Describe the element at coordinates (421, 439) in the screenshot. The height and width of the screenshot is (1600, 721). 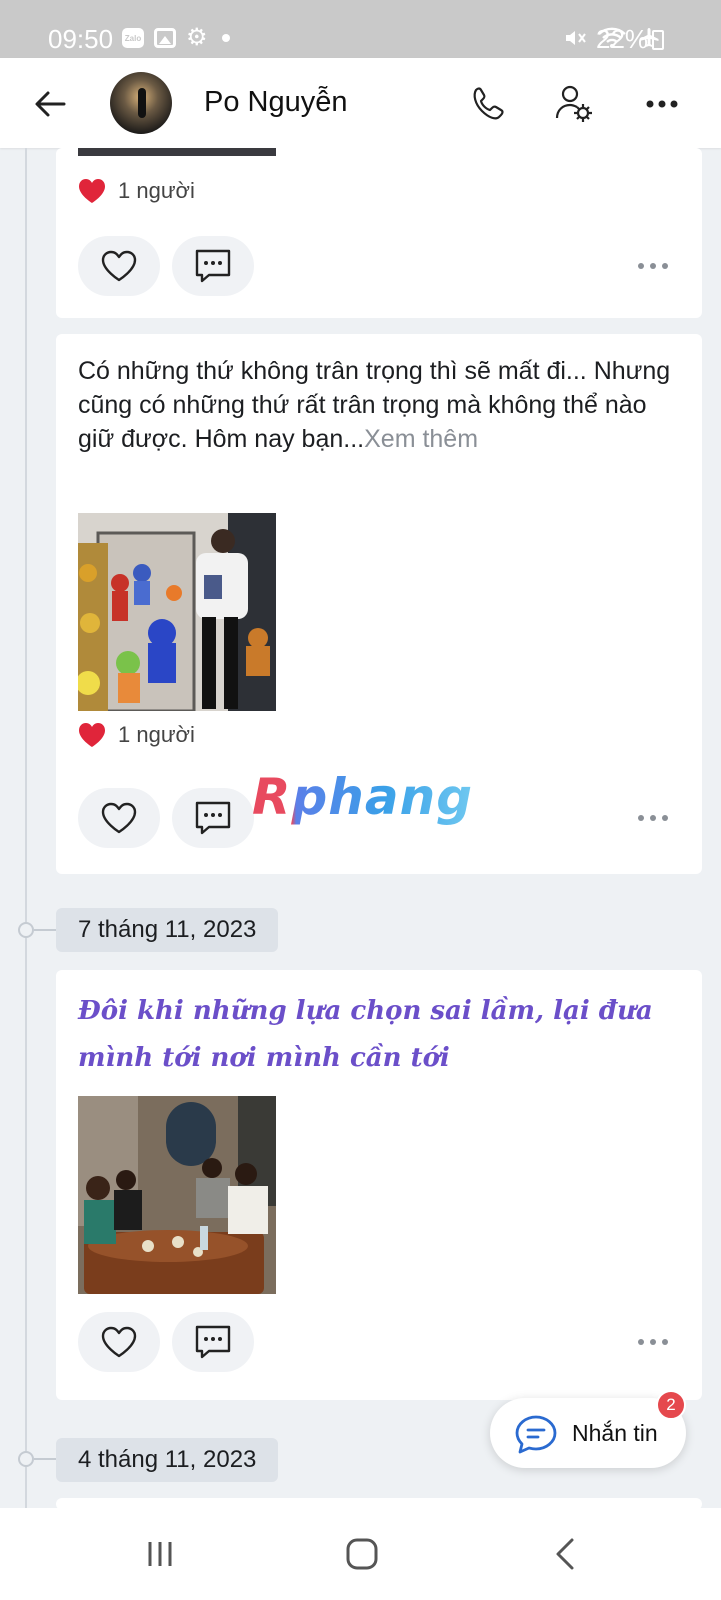
I see `see-more-link: Xem thêm` at that location.